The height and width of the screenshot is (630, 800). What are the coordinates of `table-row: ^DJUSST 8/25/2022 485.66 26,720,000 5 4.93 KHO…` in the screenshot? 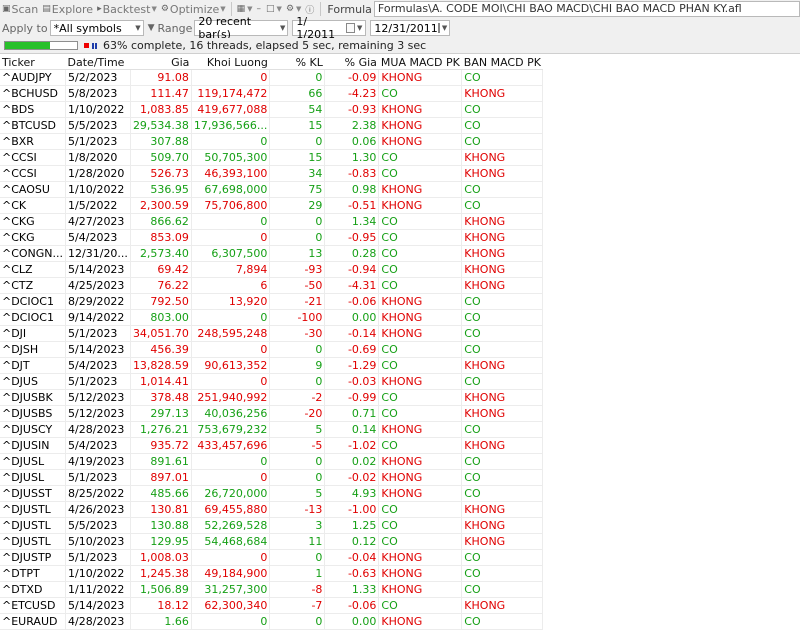 It's located at (272, 493).